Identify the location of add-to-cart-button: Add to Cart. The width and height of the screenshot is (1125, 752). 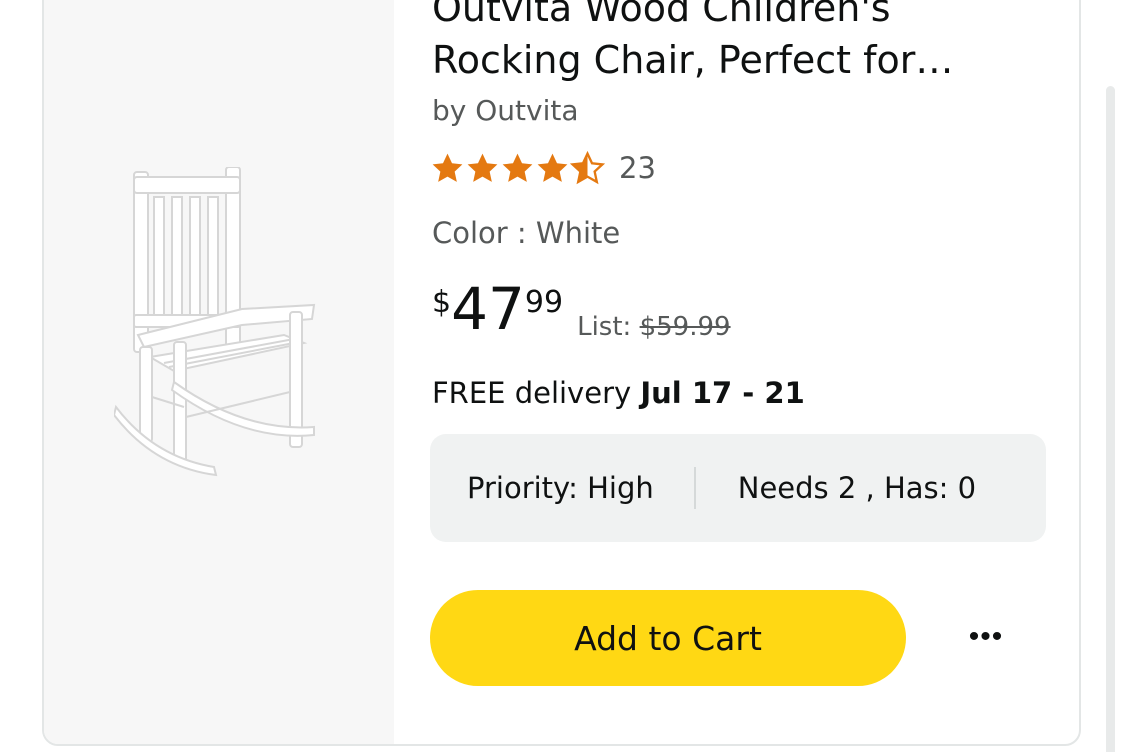
(668, 638).